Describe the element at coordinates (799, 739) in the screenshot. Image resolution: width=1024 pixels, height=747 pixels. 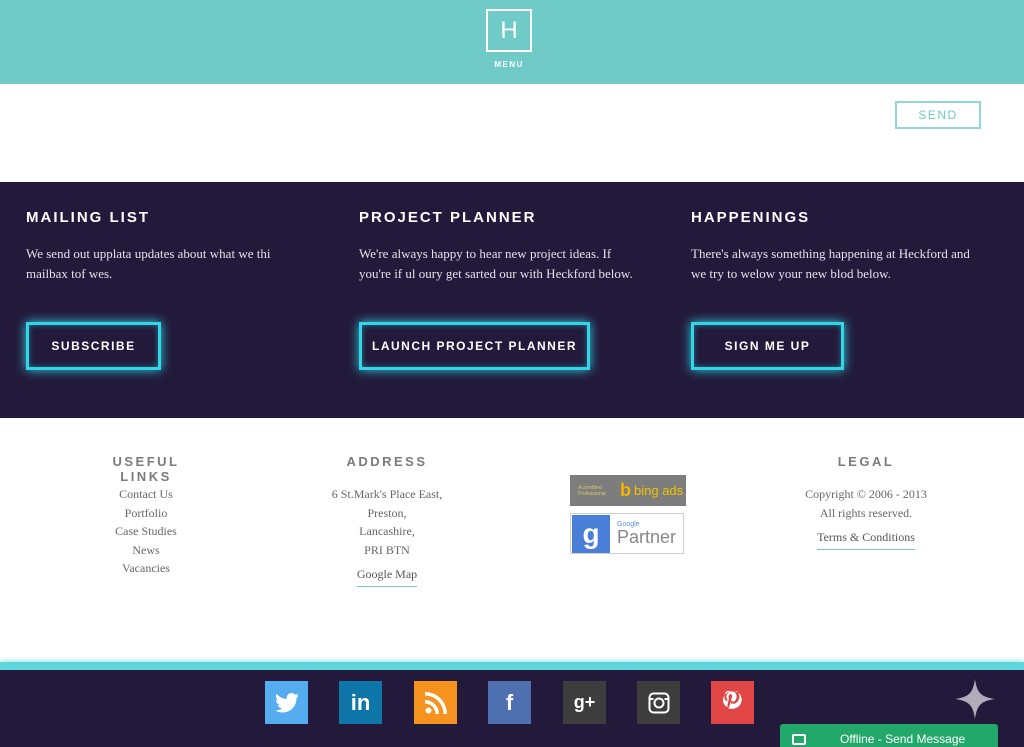
I see `chat-bubble-icon` at that location.